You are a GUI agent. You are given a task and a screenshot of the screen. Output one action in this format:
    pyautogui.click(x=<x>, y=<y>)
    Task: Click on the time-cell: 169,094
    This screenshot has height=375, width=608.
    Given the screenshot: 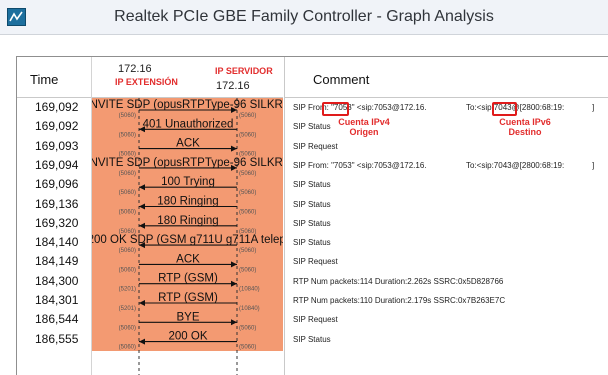 What is the action you would take?
    pyautogui.click(x=56, y=165)
    